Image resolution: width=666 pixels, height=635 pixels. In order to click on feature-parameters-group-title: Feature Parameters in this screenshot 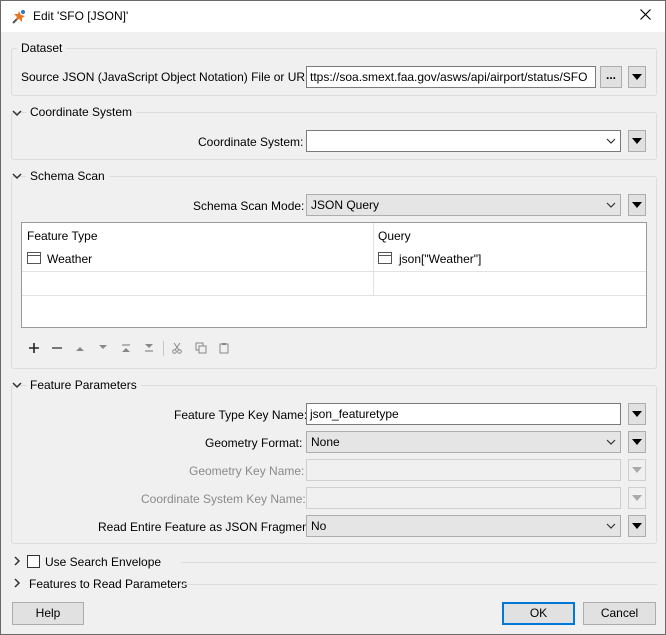, I will do `click(83, 385)`.